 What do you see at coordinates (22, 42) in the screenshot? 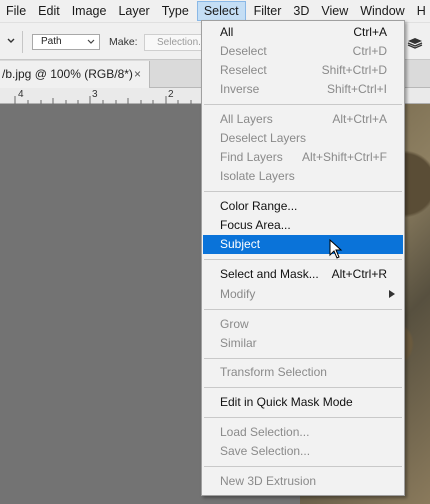
I see `options-divider` at bounding box center [22, 42].